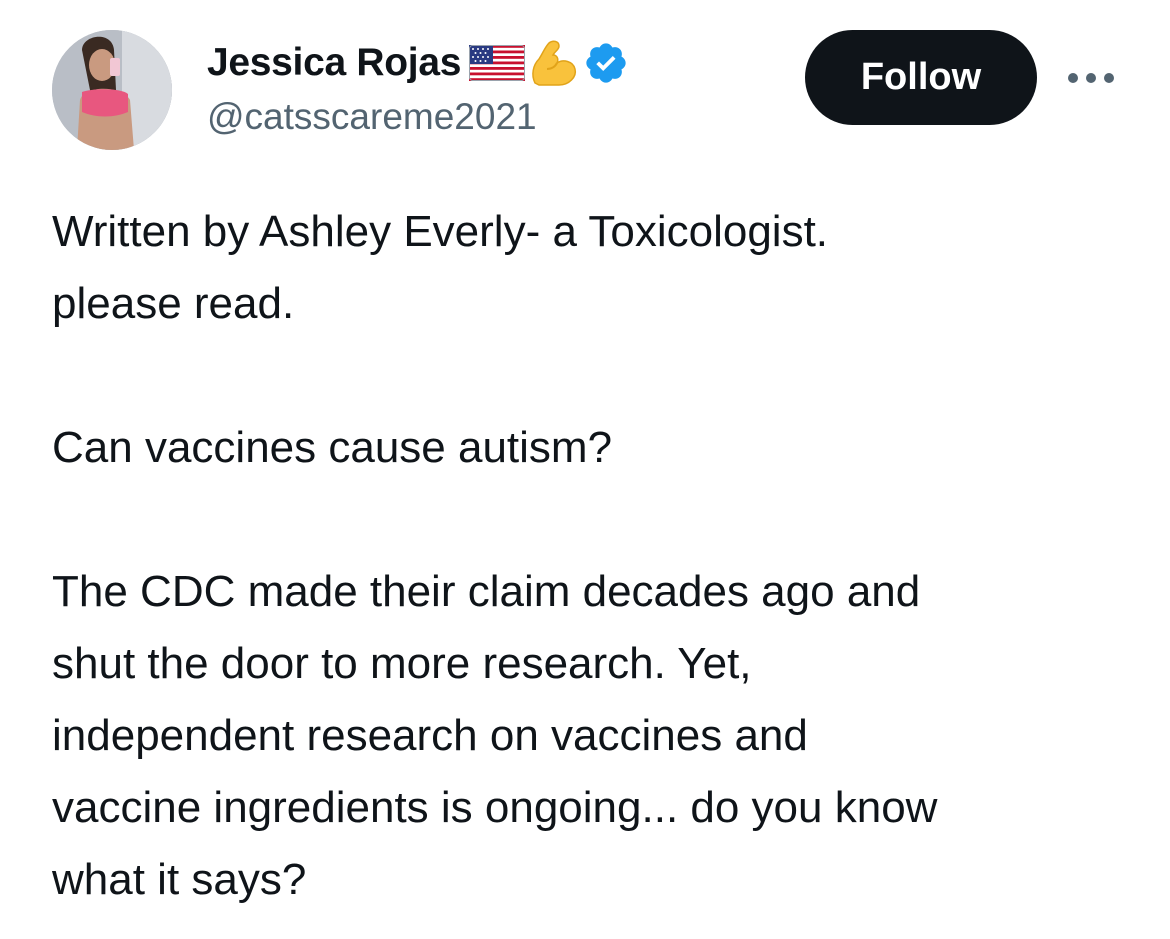 The image size is (1170, 939). I want to click on author-avatar, so click(112, 90).